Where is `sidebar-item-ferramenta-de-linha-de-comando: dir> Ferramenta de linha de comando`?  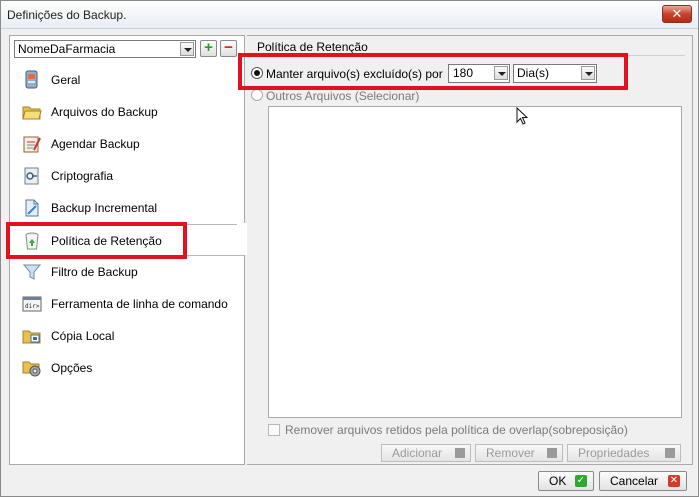 sidebar-item-ferramenta-de-linha-de-comando: dir> Ferramenta de linha de comando is located at coordinates (127, 304).